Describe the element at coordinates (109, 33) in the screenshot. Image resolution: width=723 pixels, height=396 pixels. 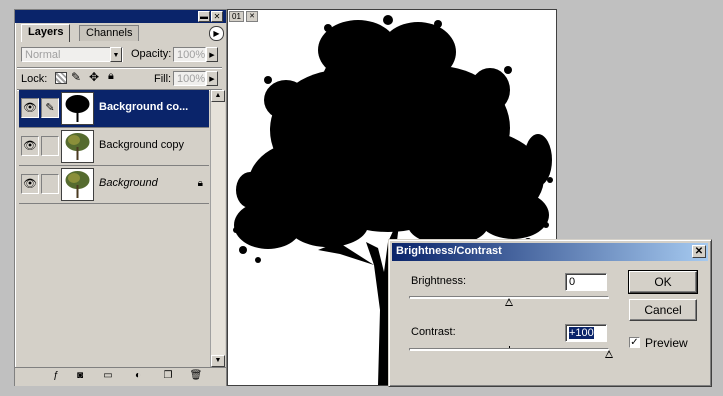
I see `tab-channels: Channels` at that location.